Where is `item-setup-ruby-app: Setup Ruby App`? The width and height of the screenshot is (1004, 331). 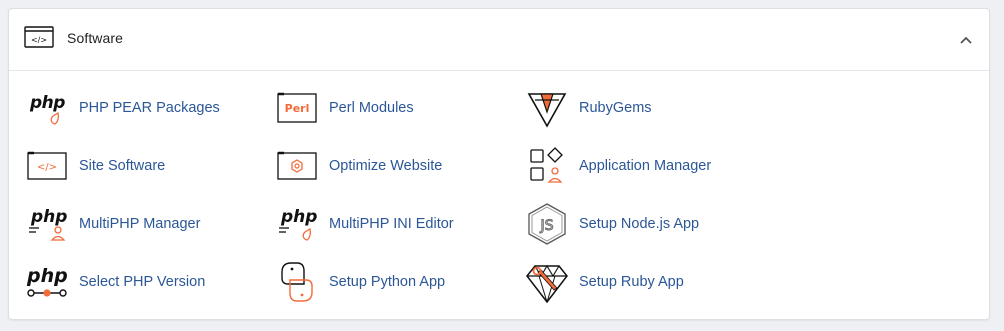
item-setup-ruby-app: Setup Ruby App is located at coordinates (604, 282).